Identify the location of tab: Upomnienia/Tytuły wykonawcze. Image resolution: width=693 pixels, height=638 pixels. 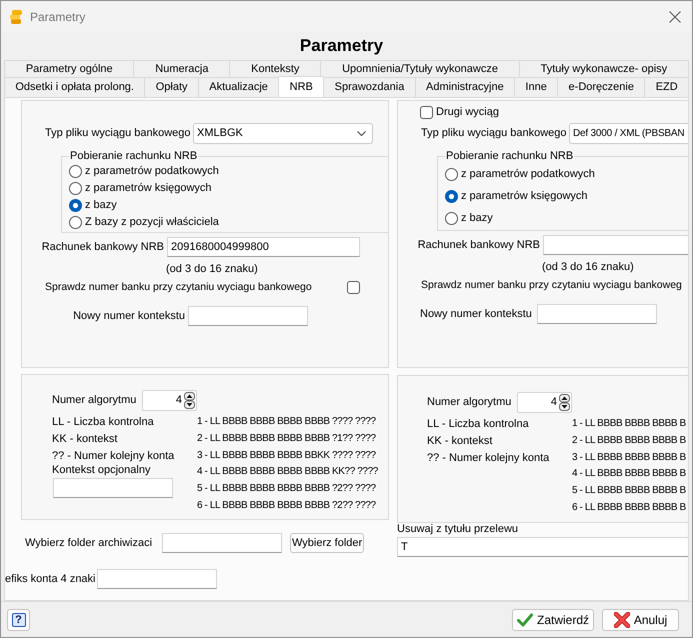
(419, 68).